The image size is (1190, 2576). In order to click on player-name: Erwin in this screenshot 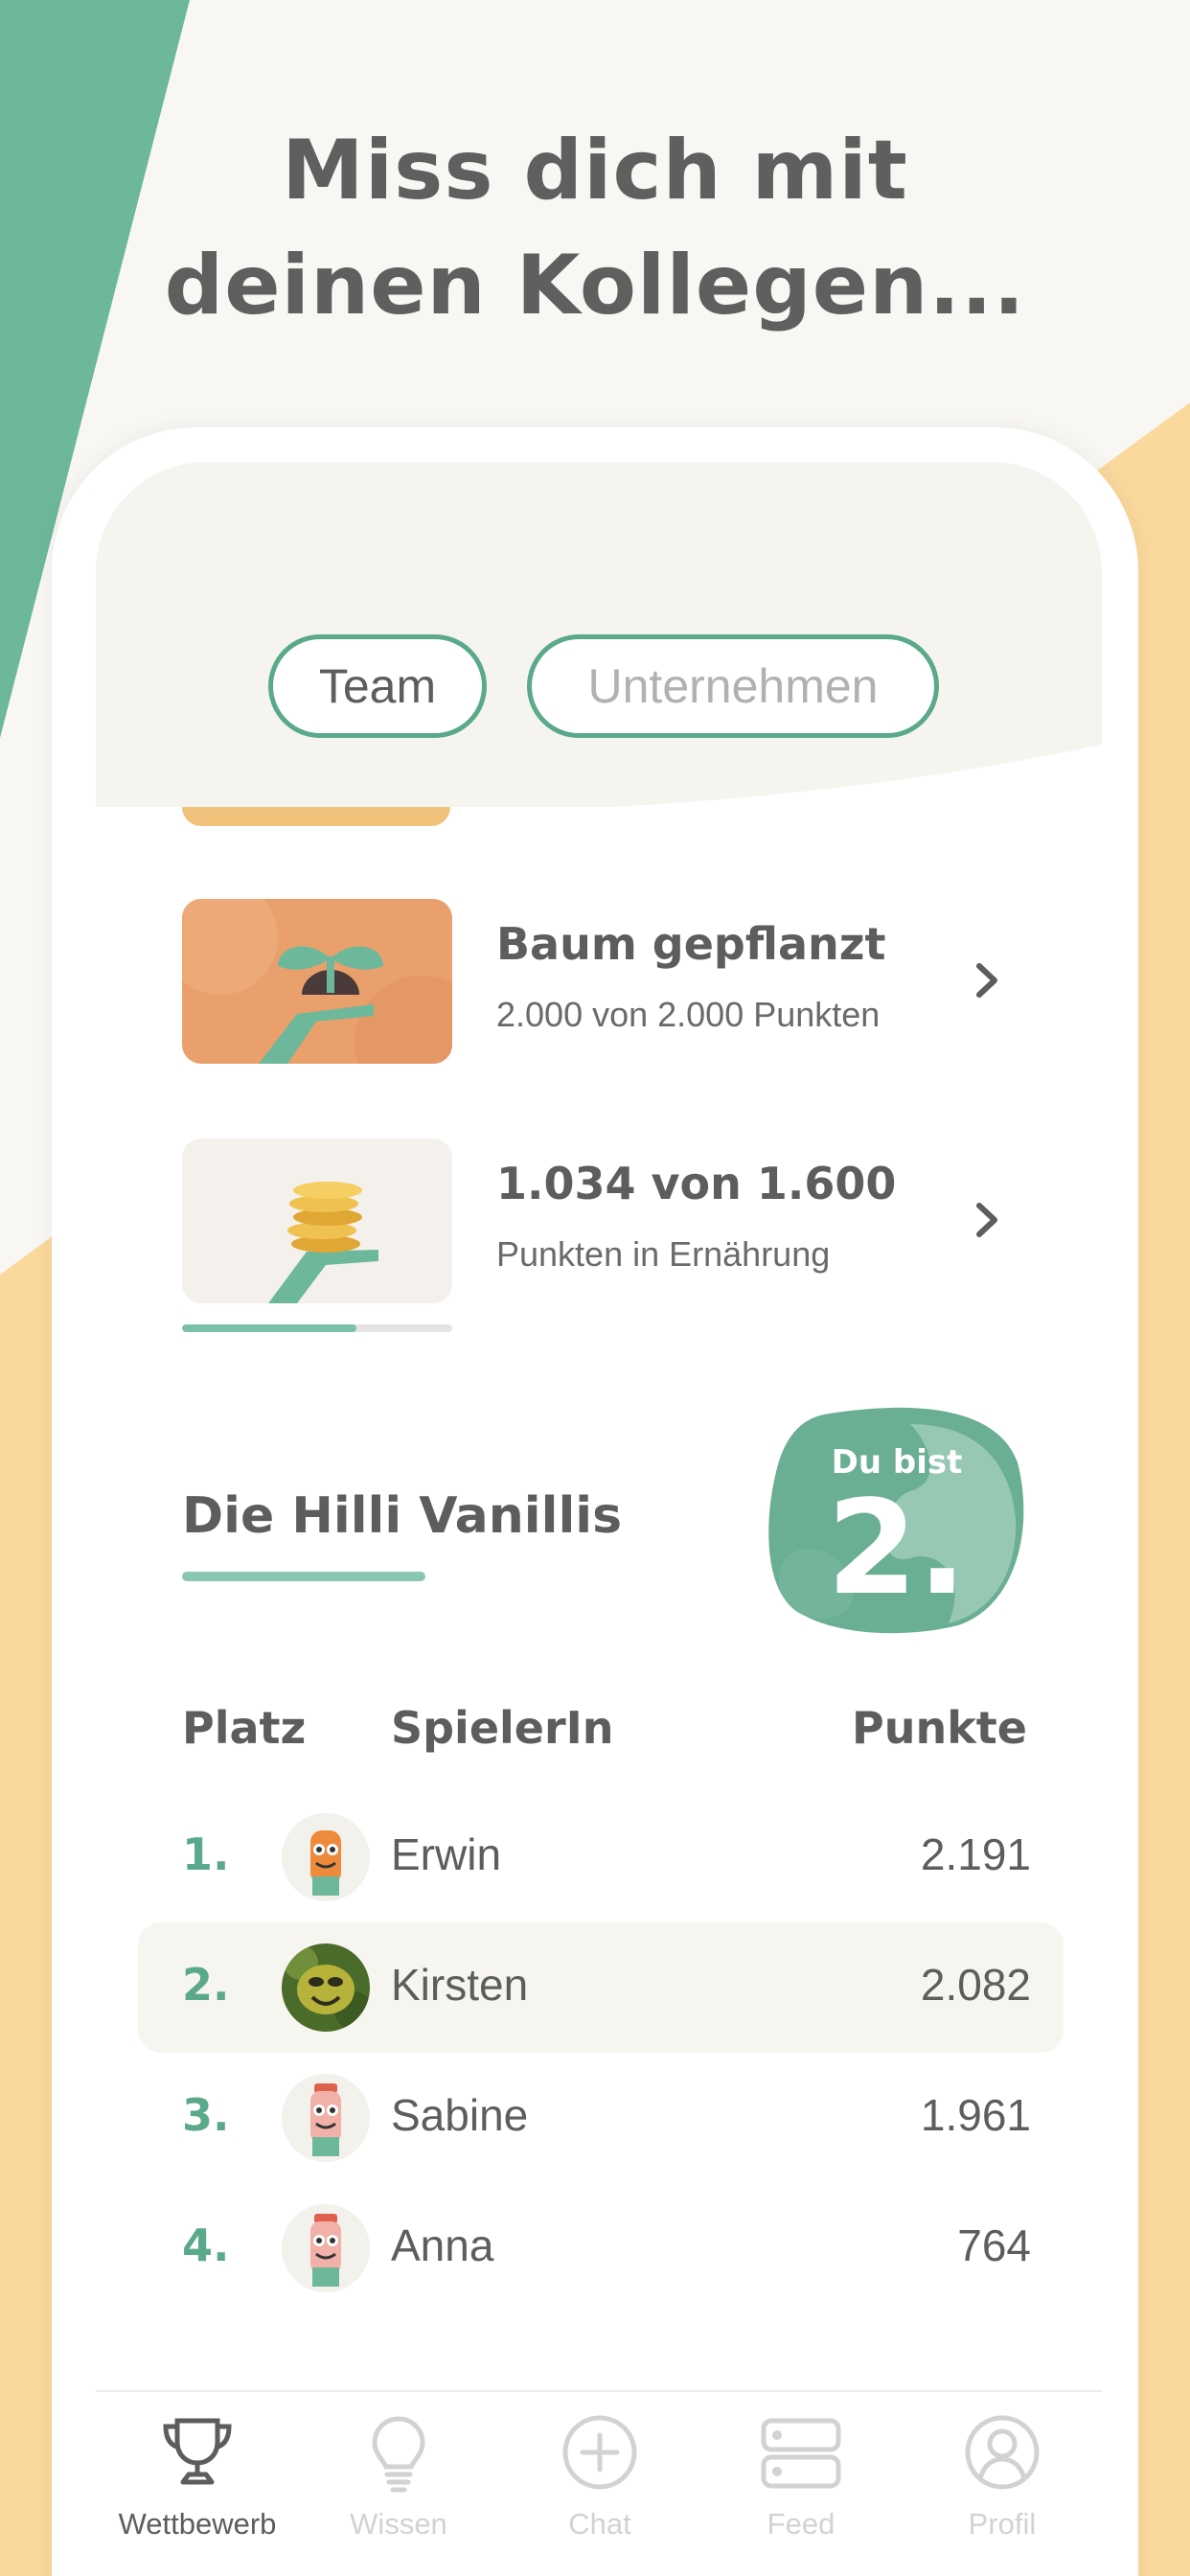, I will do `click(447, 1854)`.